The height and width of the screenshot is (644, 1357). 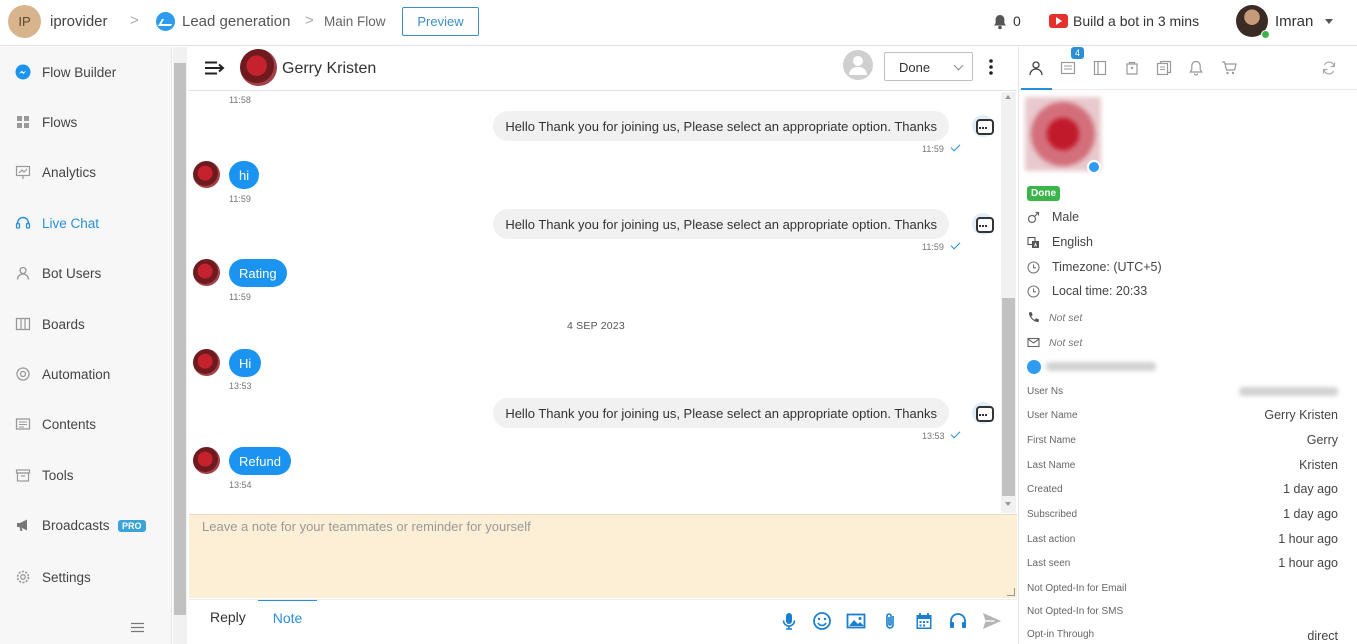 What do you see at coordinates (86, 72) in the screenshot?
I see `sidebar-item-flow-builder: Flow Builder` at bounding box center [86, 72].